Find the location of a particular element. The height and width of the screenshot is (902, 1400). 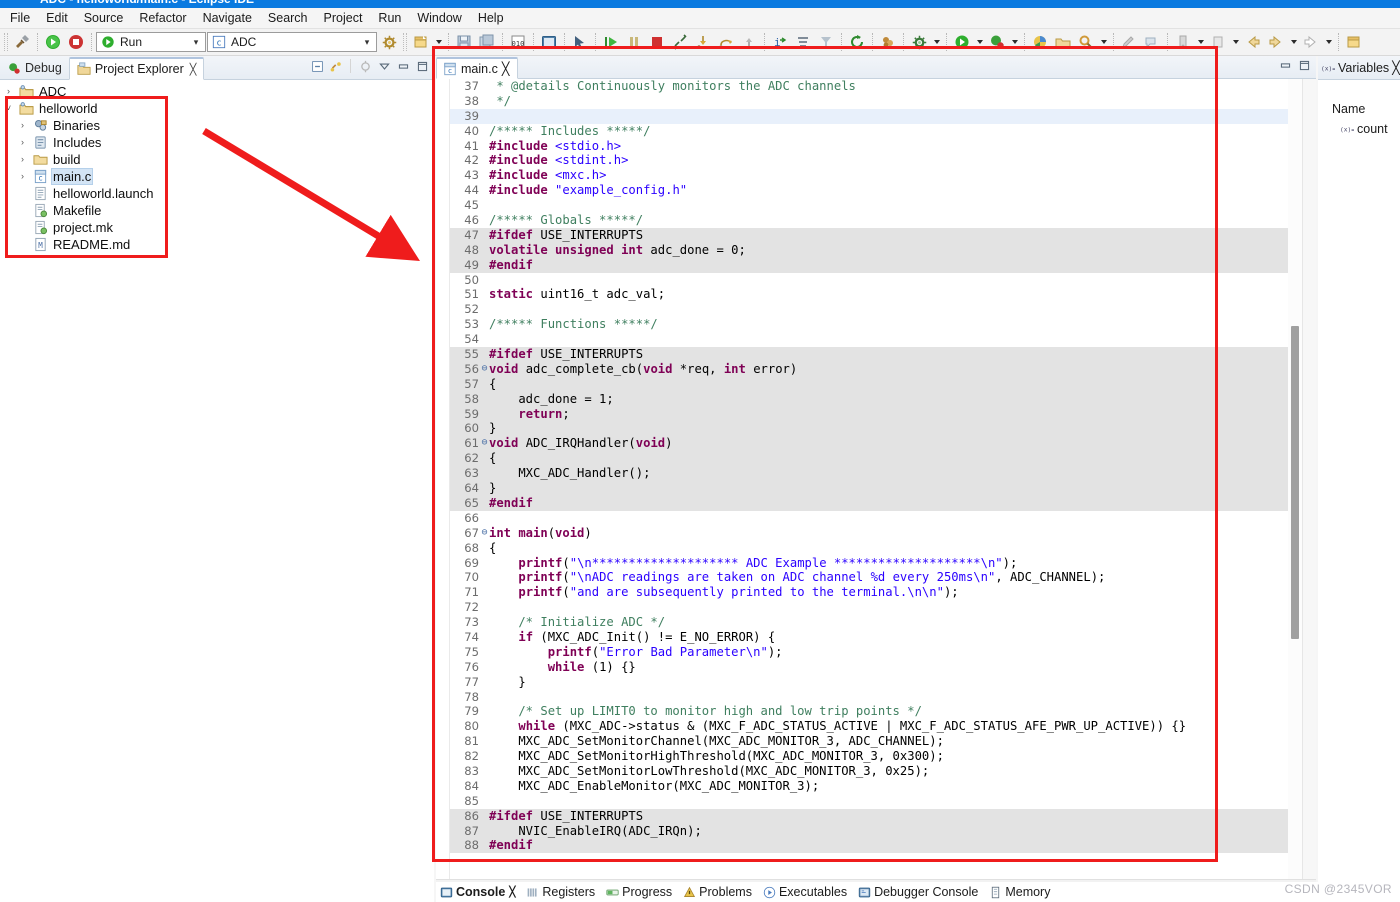

code-line: 75 printf("Error Bad Parameter\n"); is located at coordinates (869, 652).